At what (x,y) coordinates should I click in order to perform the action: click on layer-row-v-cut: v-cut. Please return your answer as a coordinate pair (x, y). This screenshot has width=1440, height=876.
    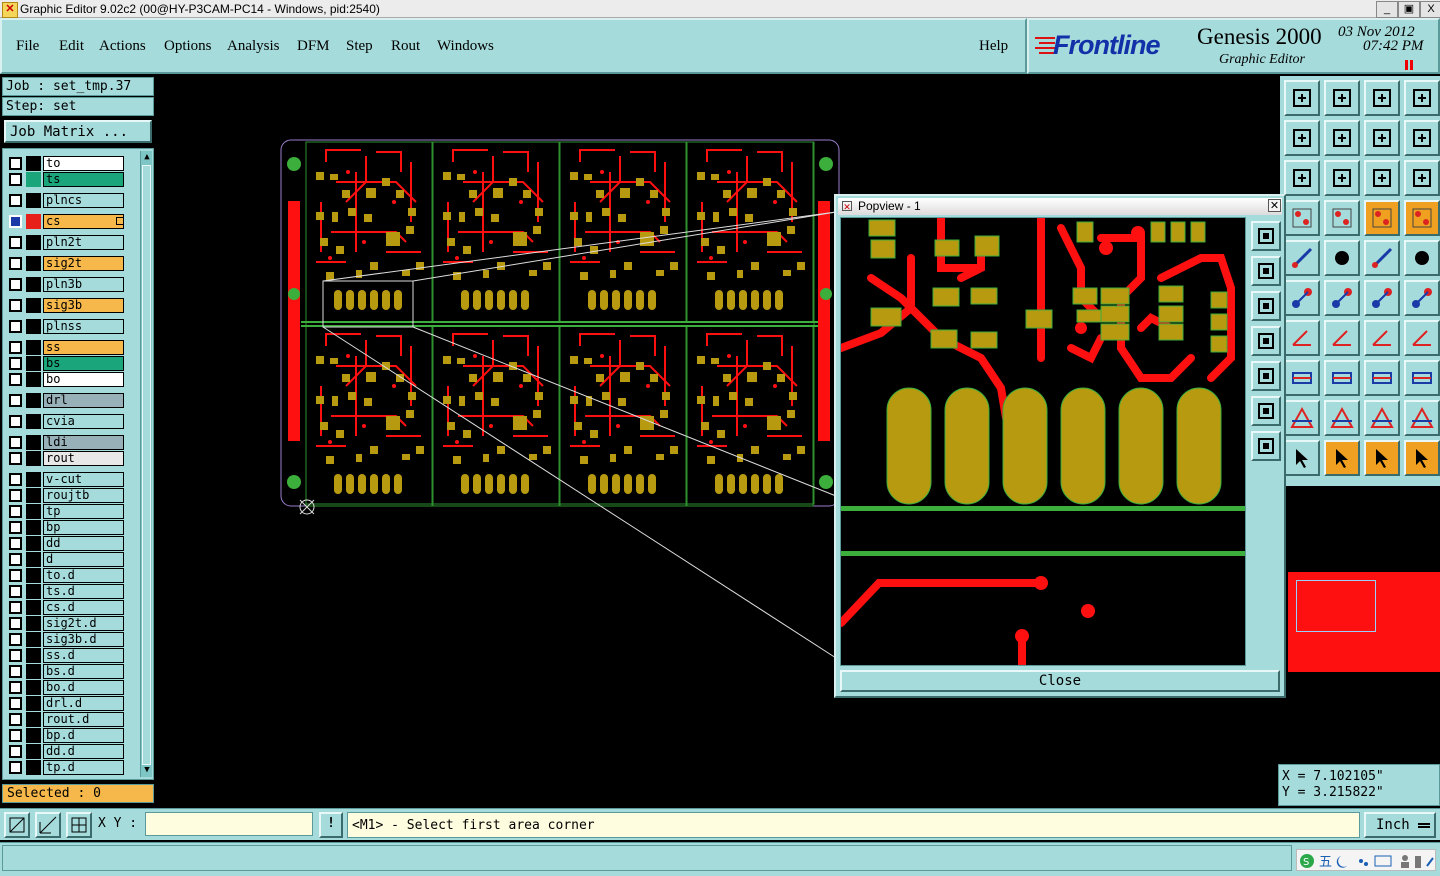
    Looking at the image, I should click on (67, 479).